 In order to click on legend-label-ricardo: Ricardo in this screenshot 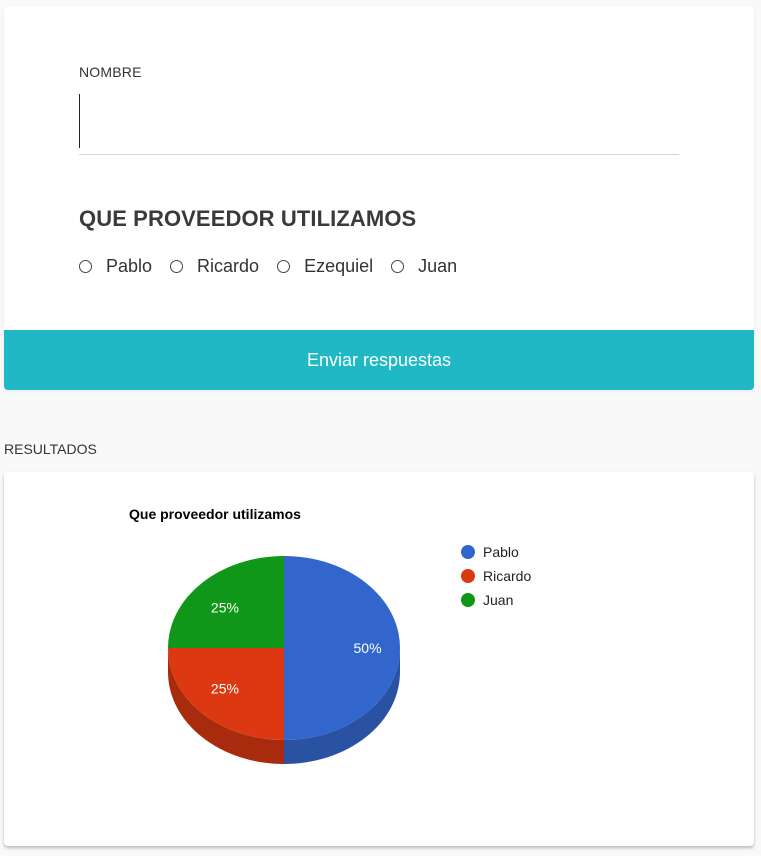, I will do `click(507, 576)`.